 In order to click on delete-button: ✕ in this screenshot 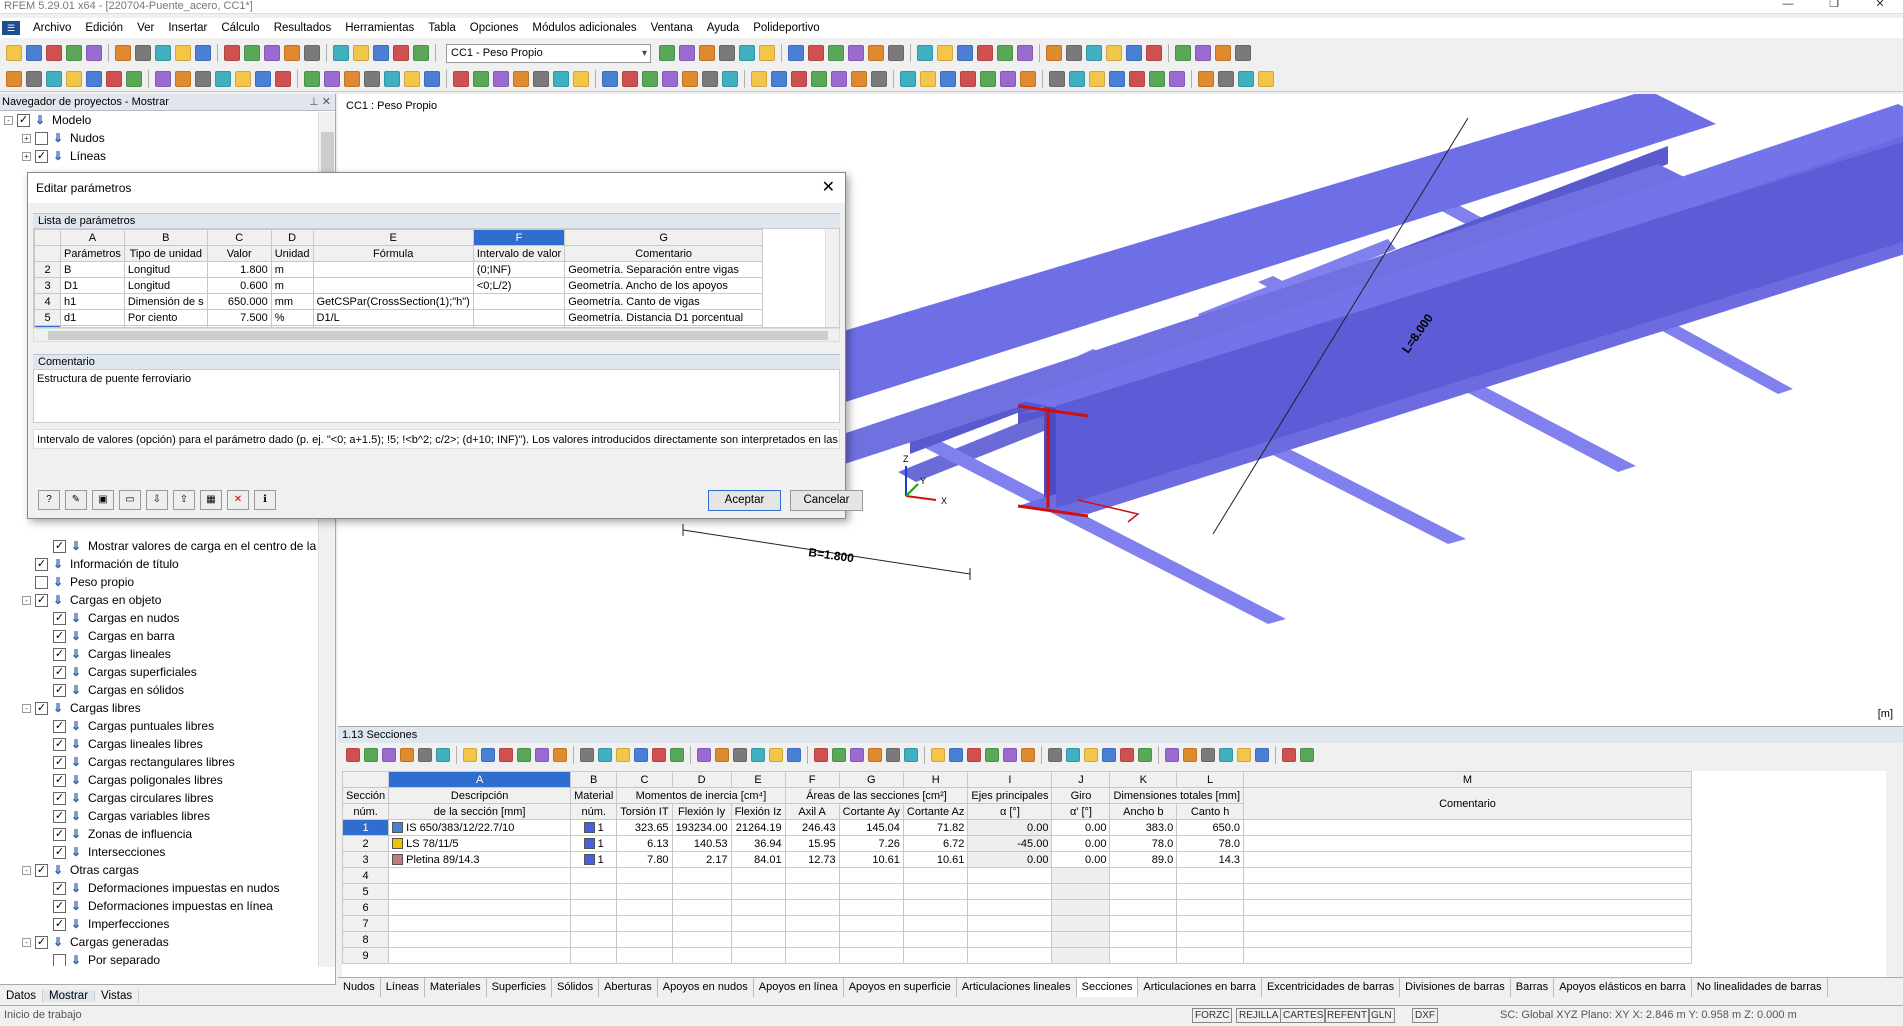, I will do `click(238, 500)`.